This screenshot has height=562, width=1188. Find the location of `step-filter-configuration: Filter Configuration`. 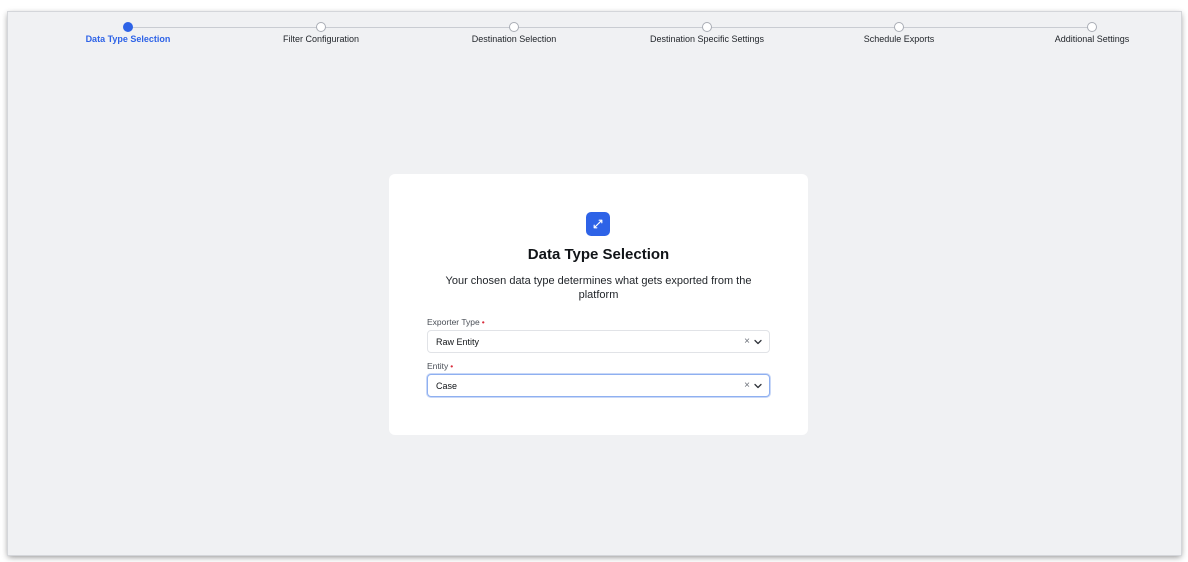

step-filter-configuration: Filter Configuration is located at coordinates (321, 33).